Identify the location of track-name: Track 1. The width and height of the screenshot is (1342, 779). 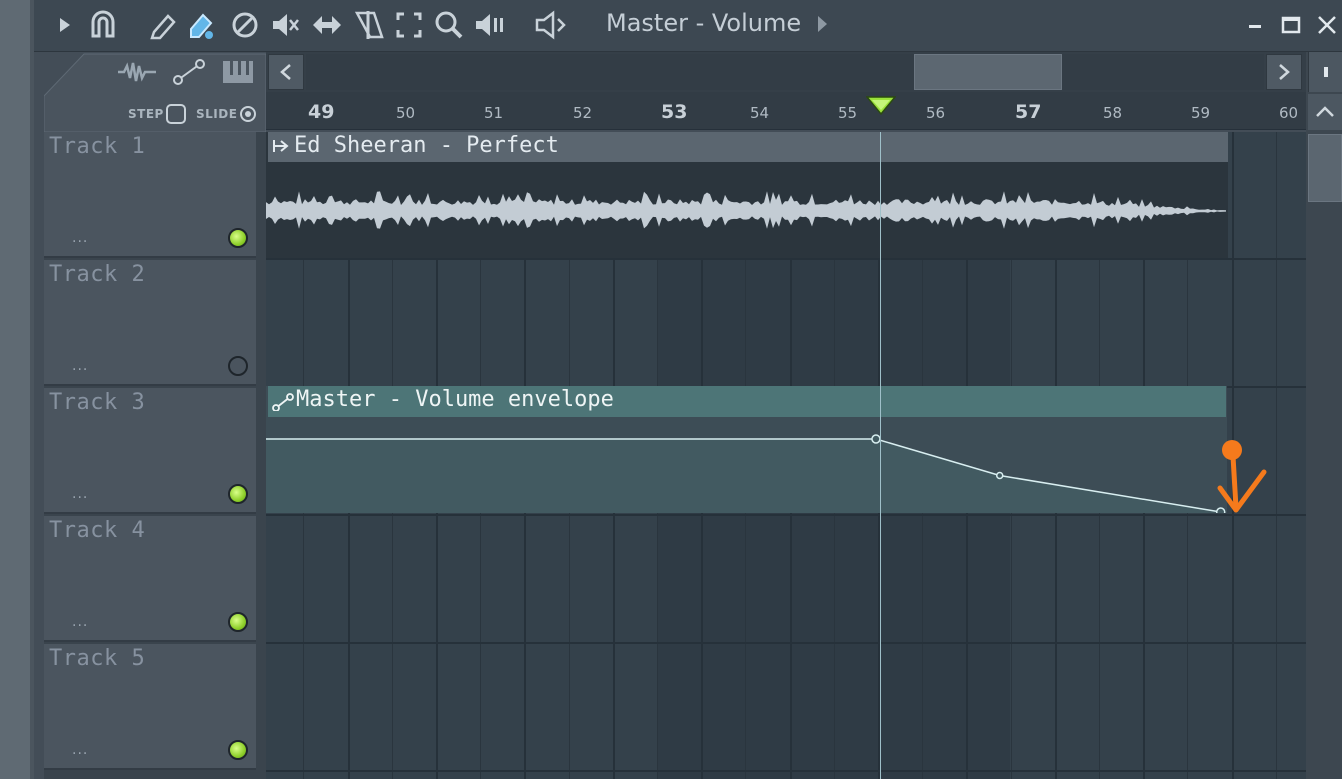
(97, 146).